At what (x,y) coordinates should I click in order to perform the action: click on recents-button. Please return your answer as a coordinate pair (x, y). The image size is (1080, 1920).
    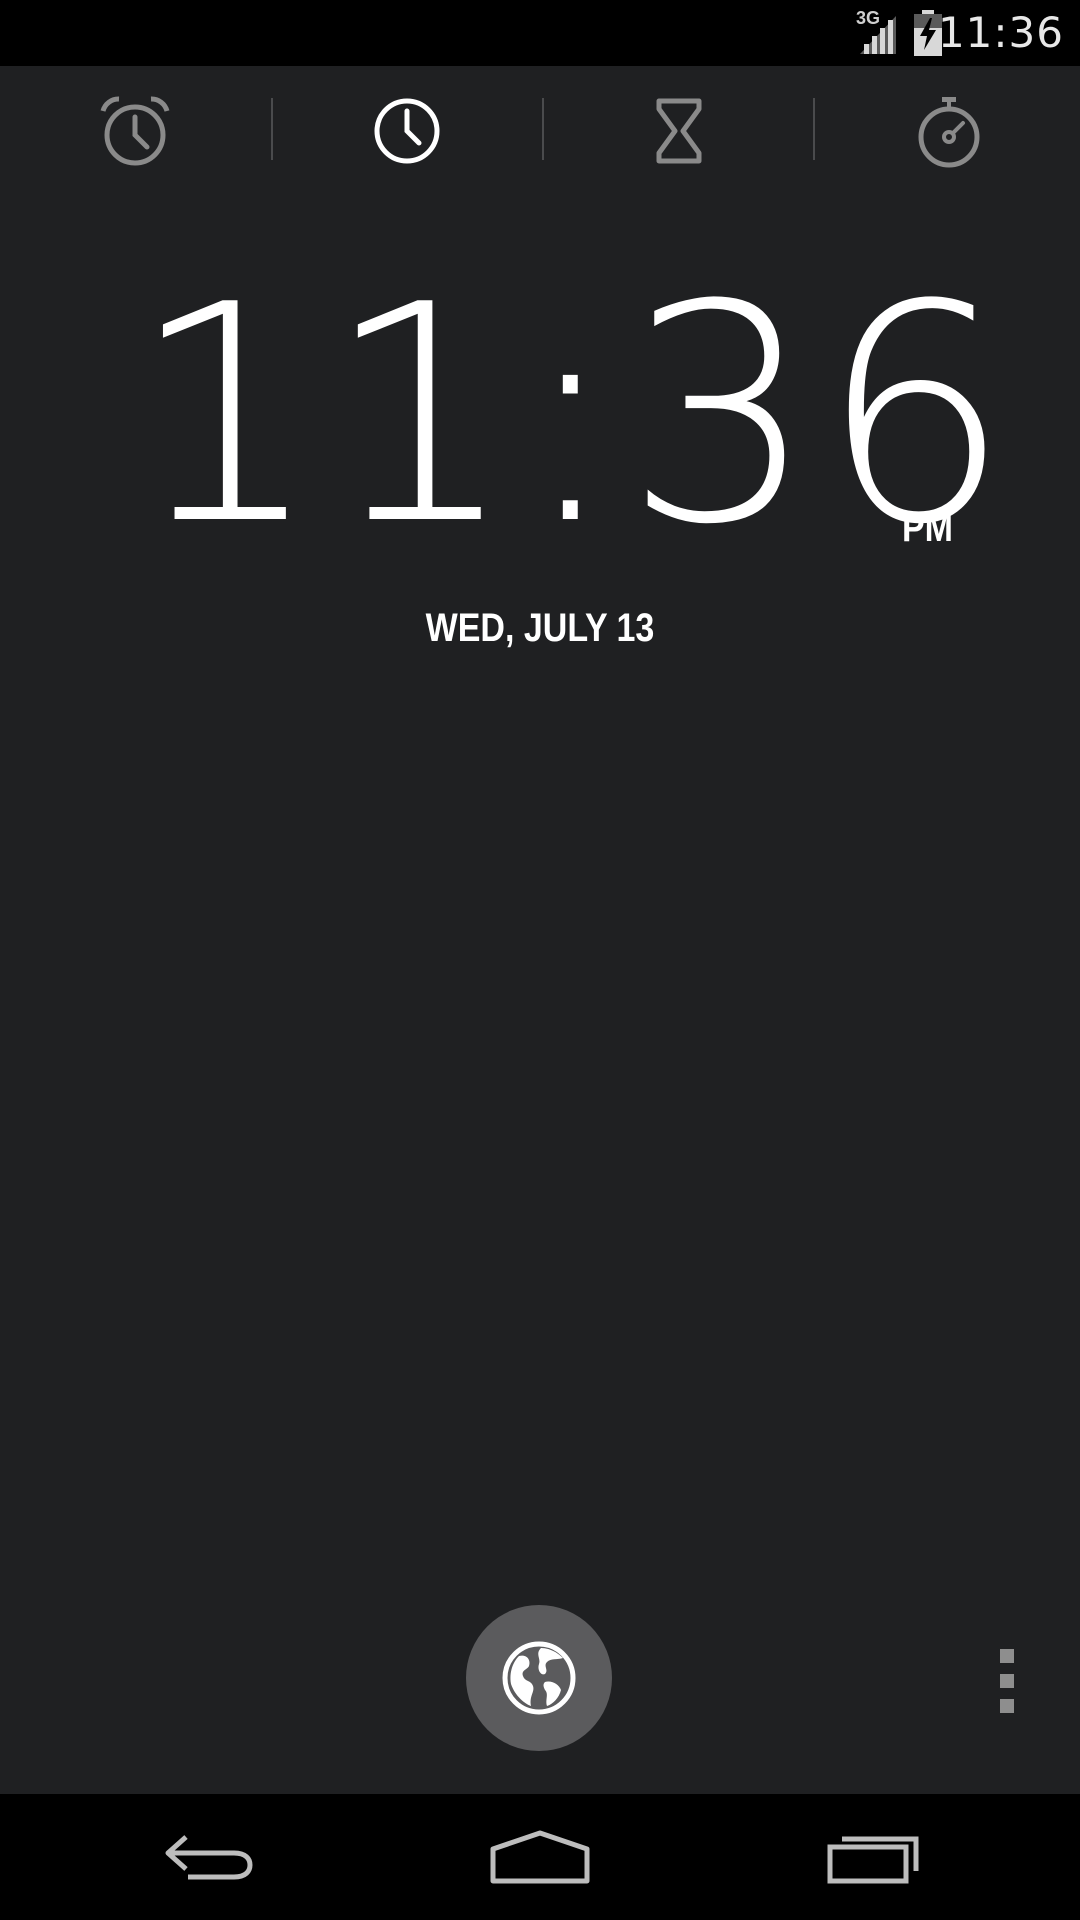
    Looking at the image, I should click on (872, 1857).